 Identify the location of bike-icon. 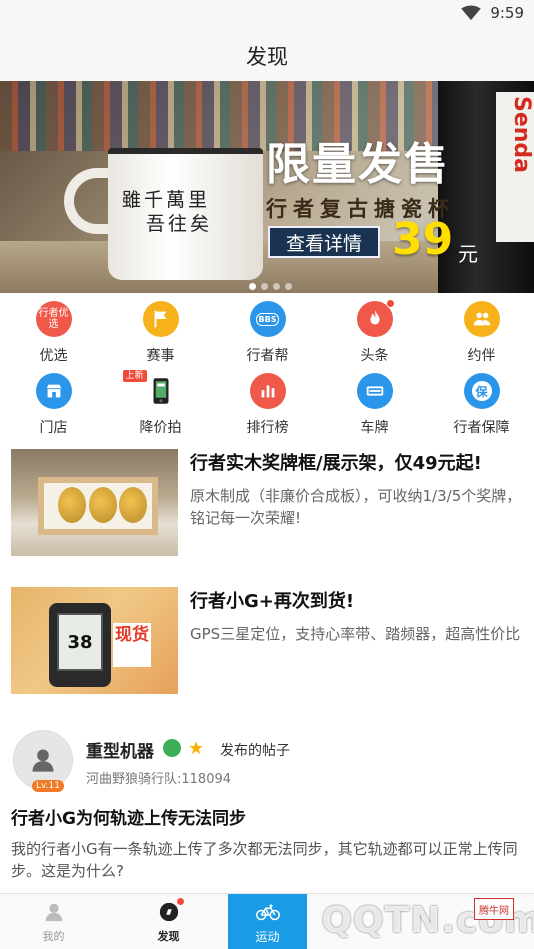
(267, 912).